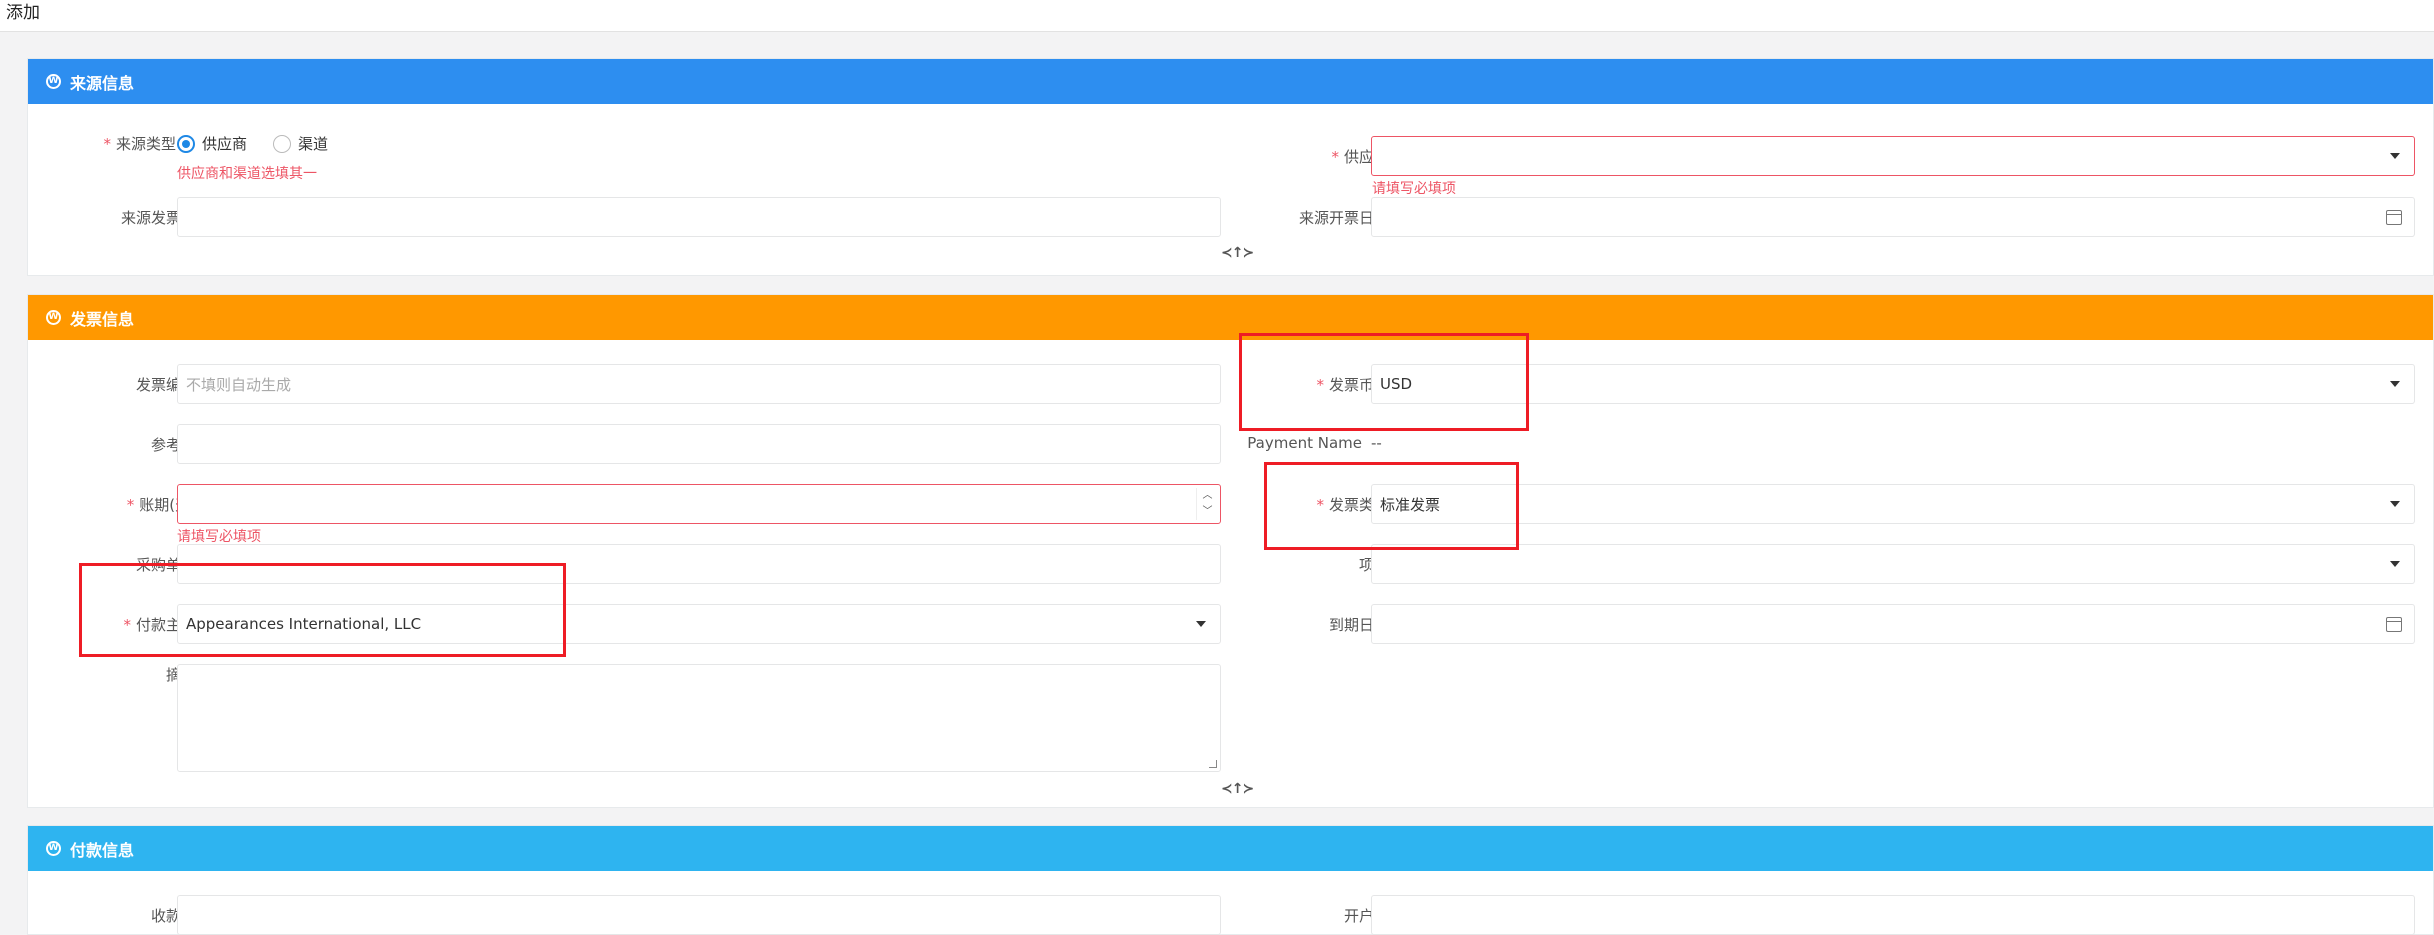 This screenshot has height=935, width=2434. Describe the element at coordinates (1893, 915) in the screenshot. I see `bank-input` at that location.